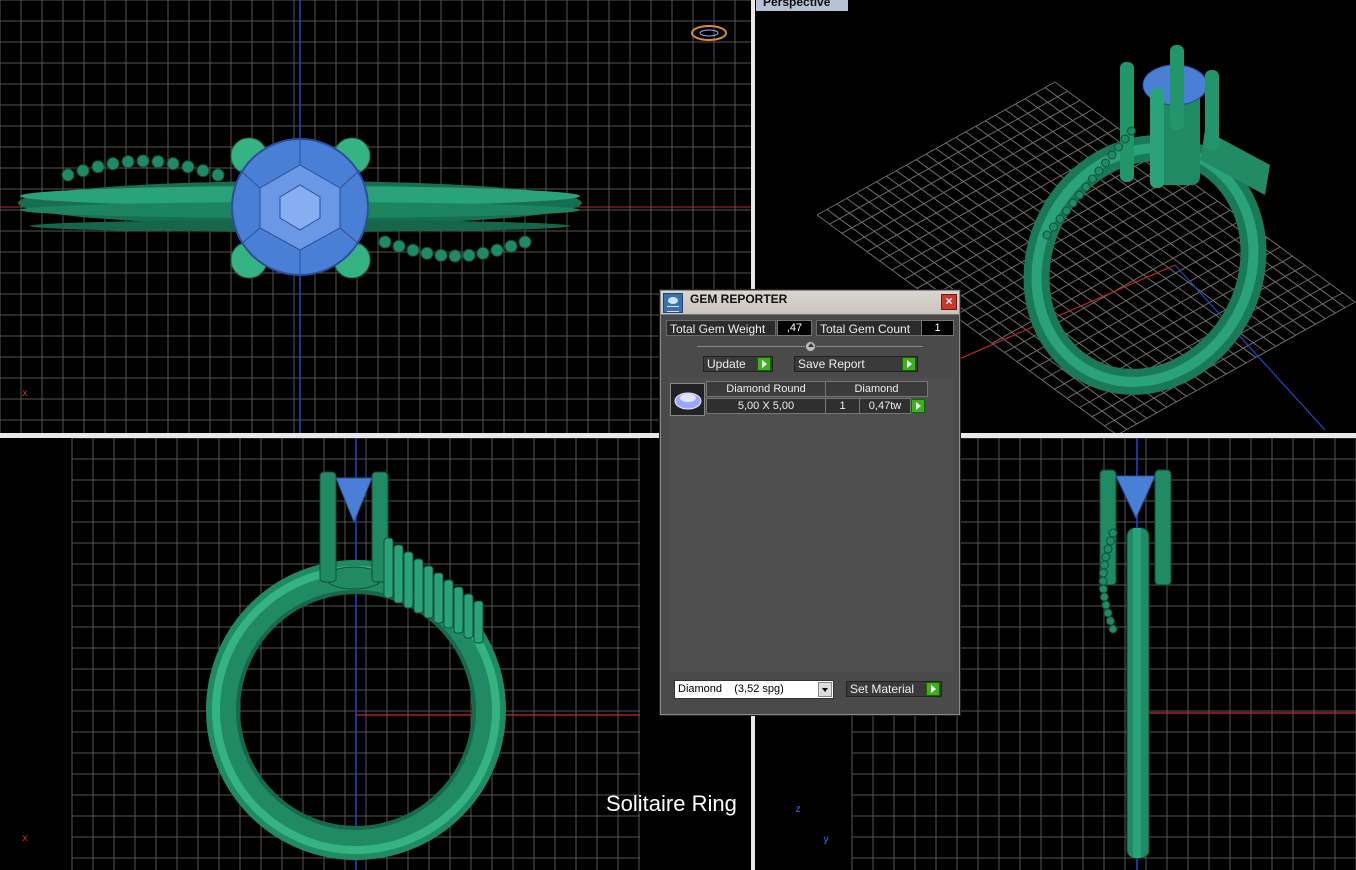  I want to click on material-select: Diamond (3,52 spg), so click(754, 689).